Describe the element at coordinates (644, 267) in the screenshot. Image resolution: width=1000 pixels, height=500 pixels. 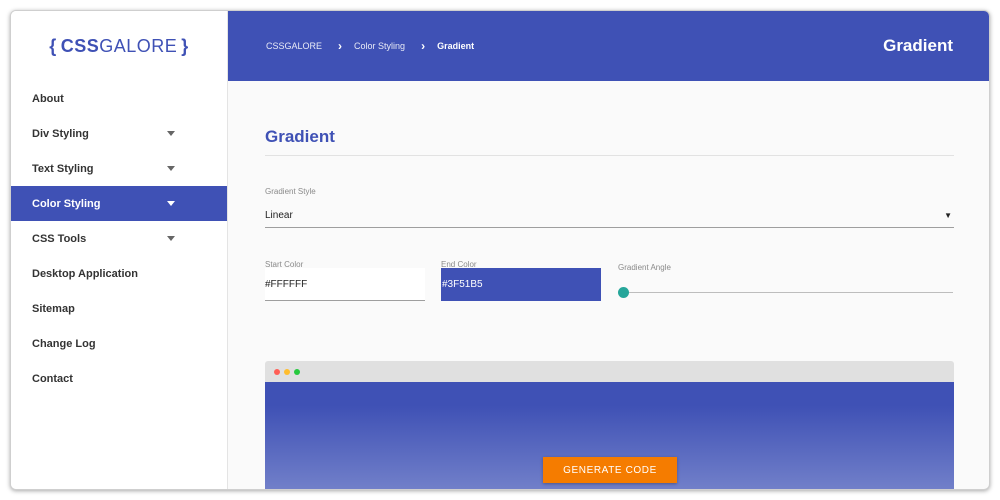
I see `gradient-angle-label: Gradient Angle` at that location.